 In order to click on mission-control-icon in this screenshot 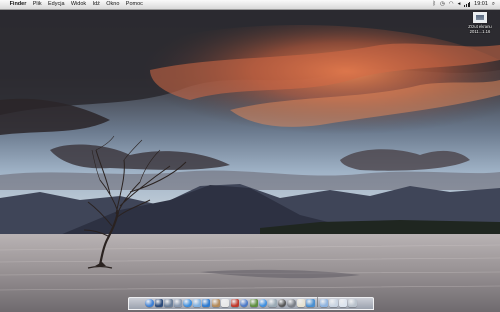, I will do `click(168, 302)`.